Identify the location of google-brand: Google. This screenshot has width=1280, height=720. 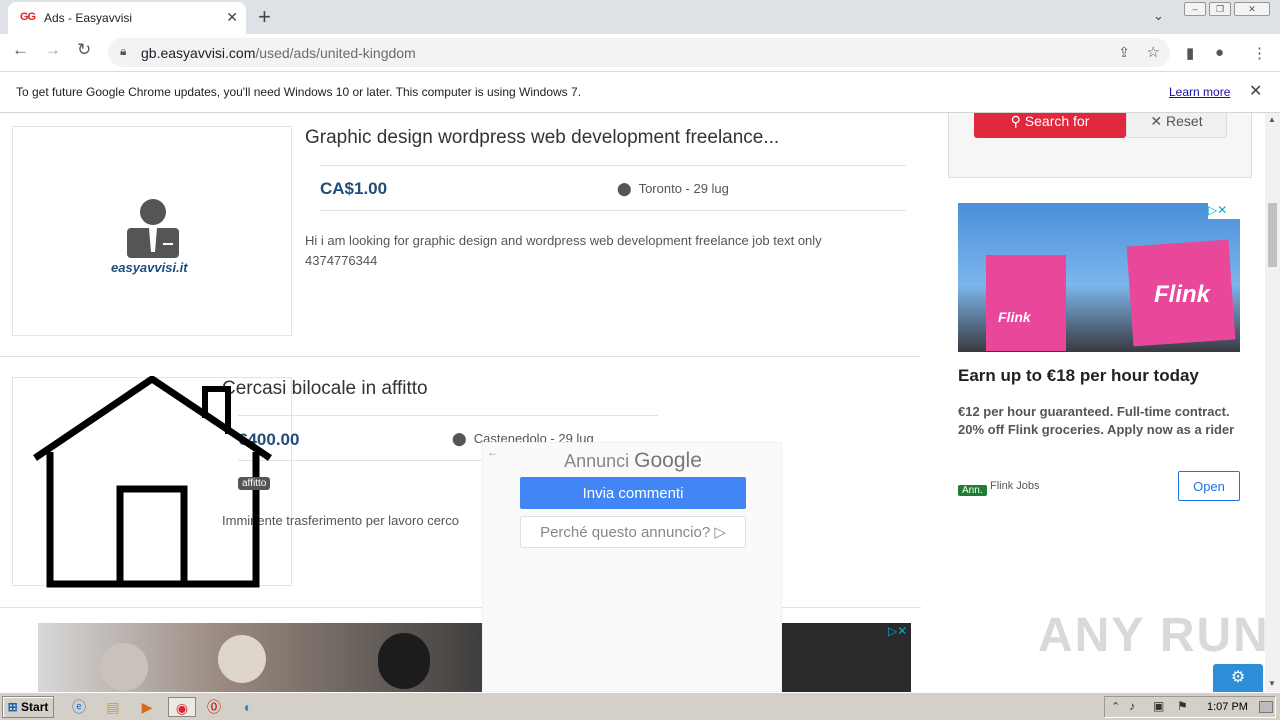
(668, 460).